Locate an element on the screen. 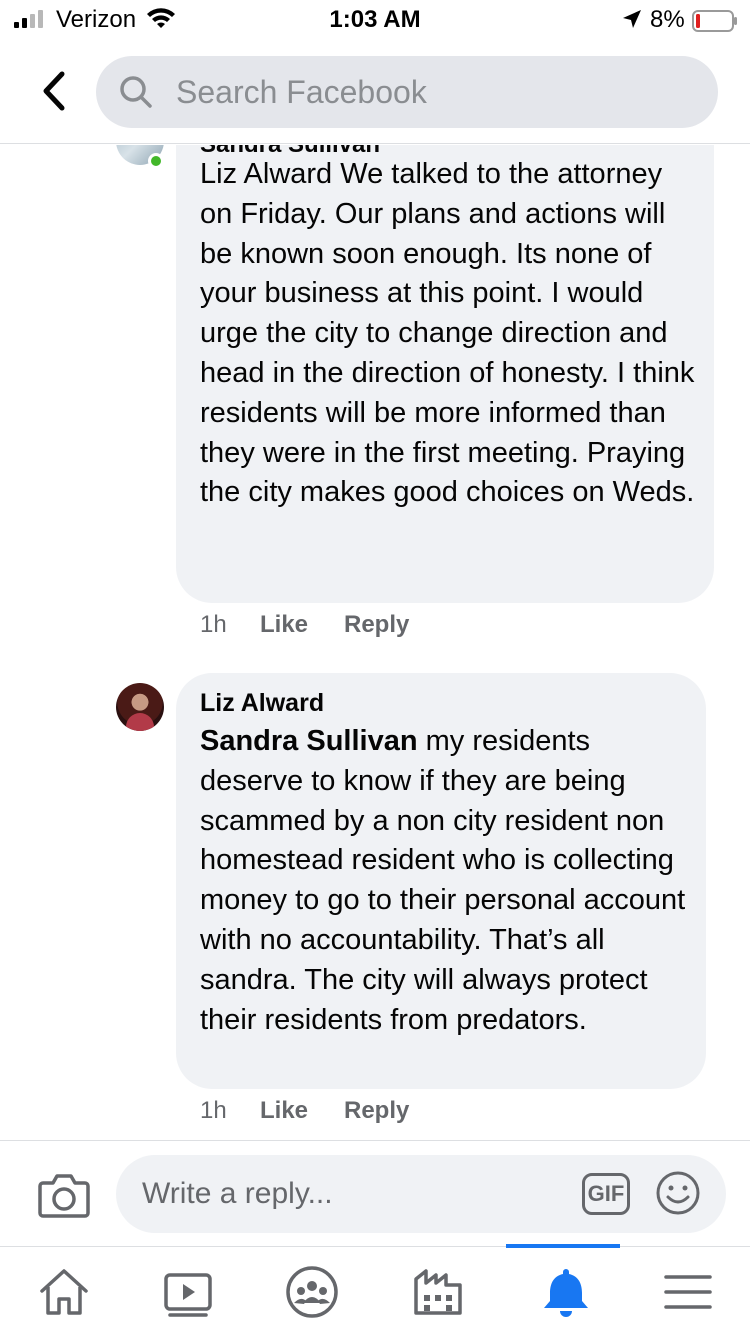 Image resolution: width=750 pixels, height=1334 pixels. search-icon is located at coordinates (136, 92).